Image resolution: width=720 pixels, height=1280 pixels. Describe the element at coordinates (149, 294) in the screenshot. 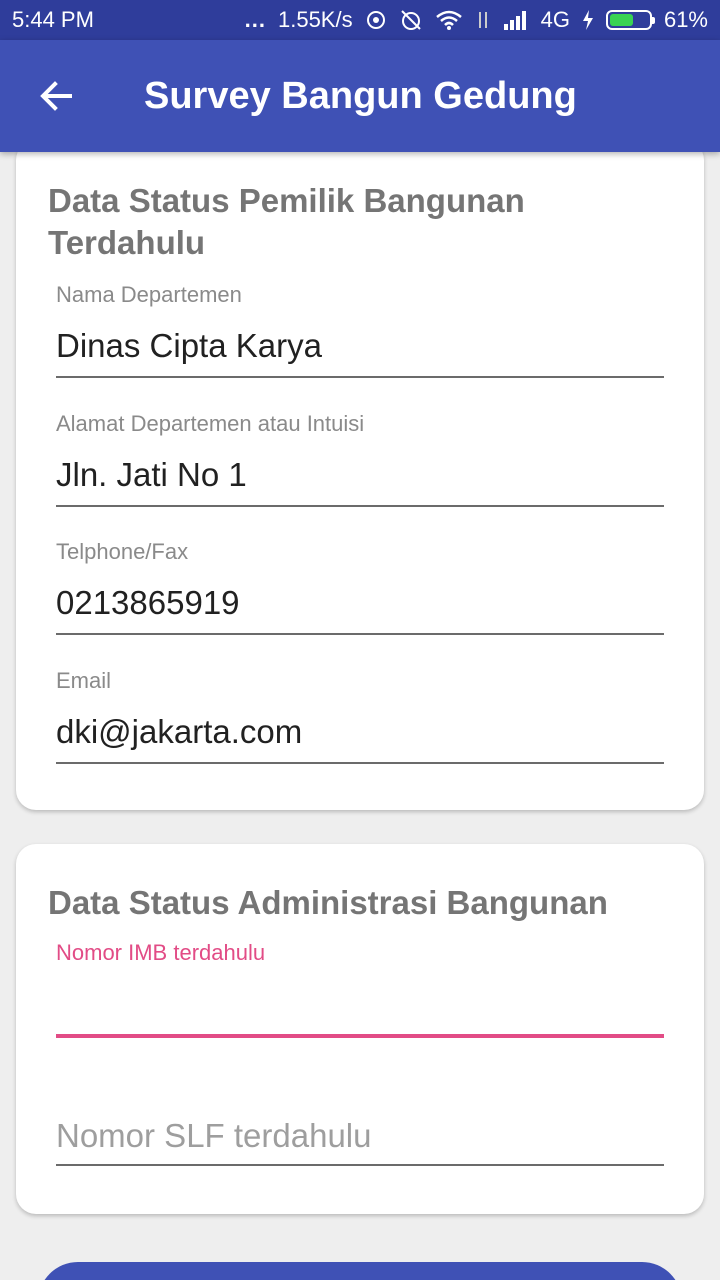

I see `department-name-label: Nama Departemen` at that location.